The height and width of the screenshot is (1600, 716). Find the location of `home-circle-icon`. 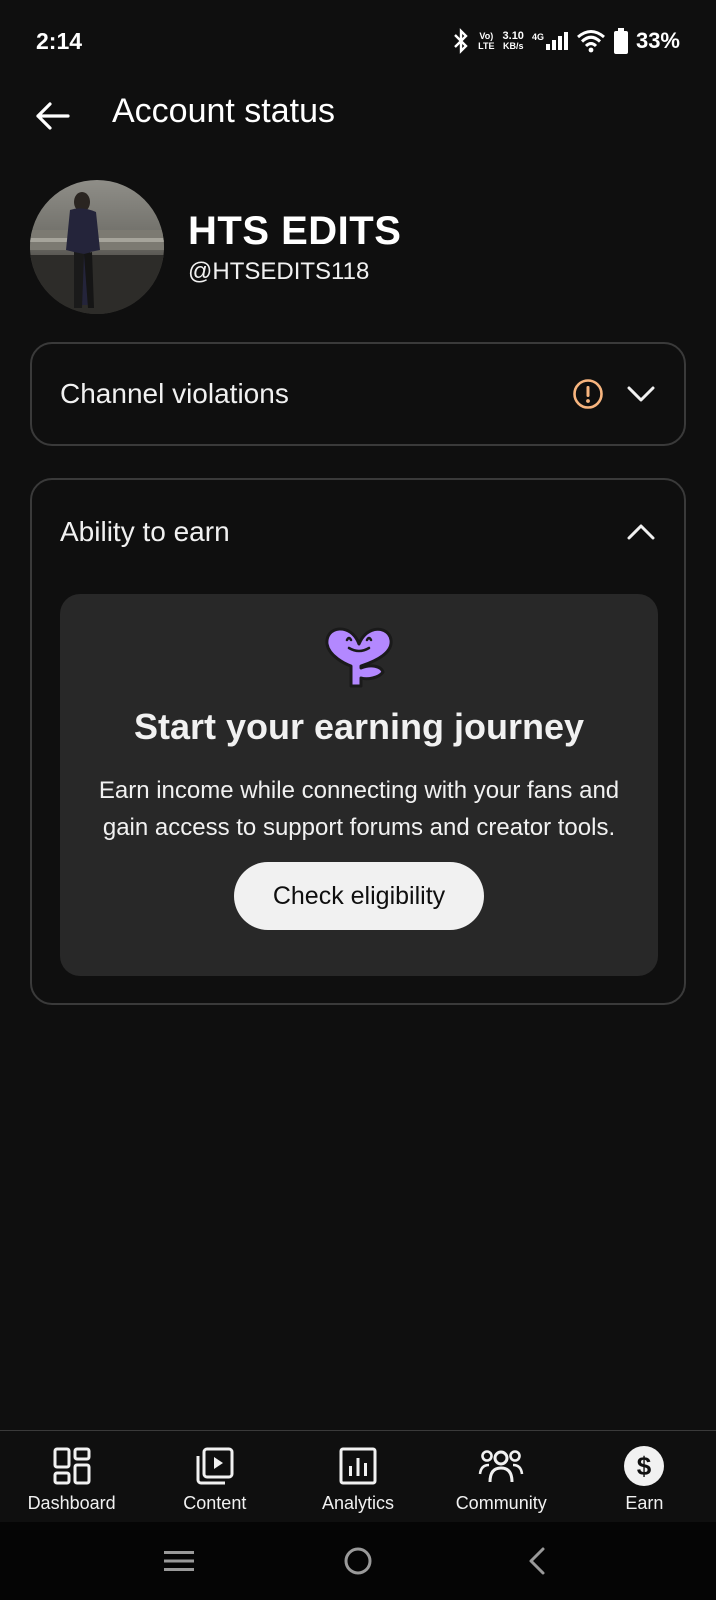

home-circle-icon is located at coordinates (358, 1561).